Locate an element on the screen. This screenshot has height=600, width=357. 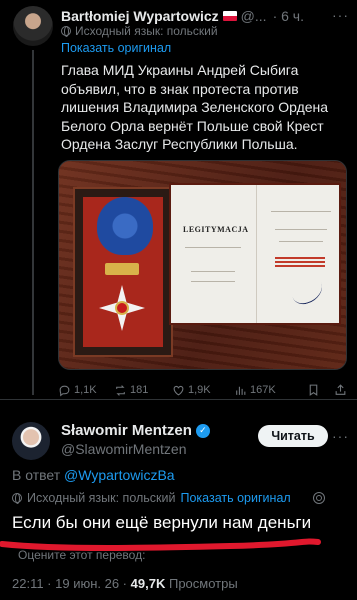
medal-case is located at coordinates (123, 272).